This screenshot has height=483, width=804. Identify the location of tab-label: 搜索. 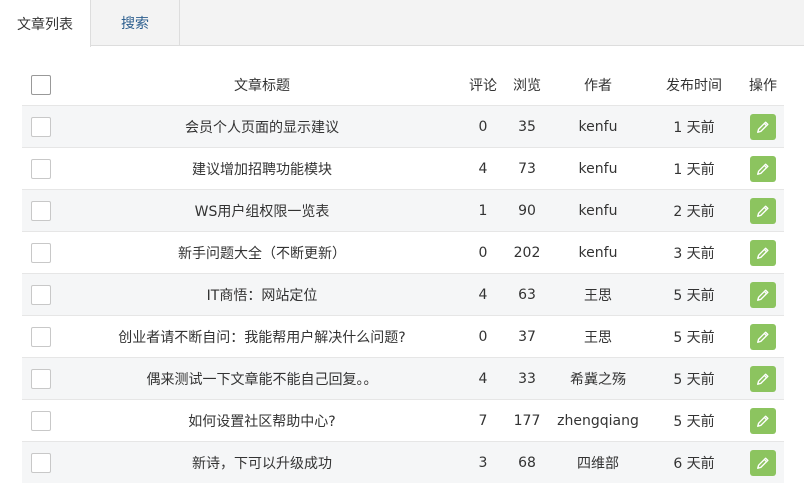
(135, 24).